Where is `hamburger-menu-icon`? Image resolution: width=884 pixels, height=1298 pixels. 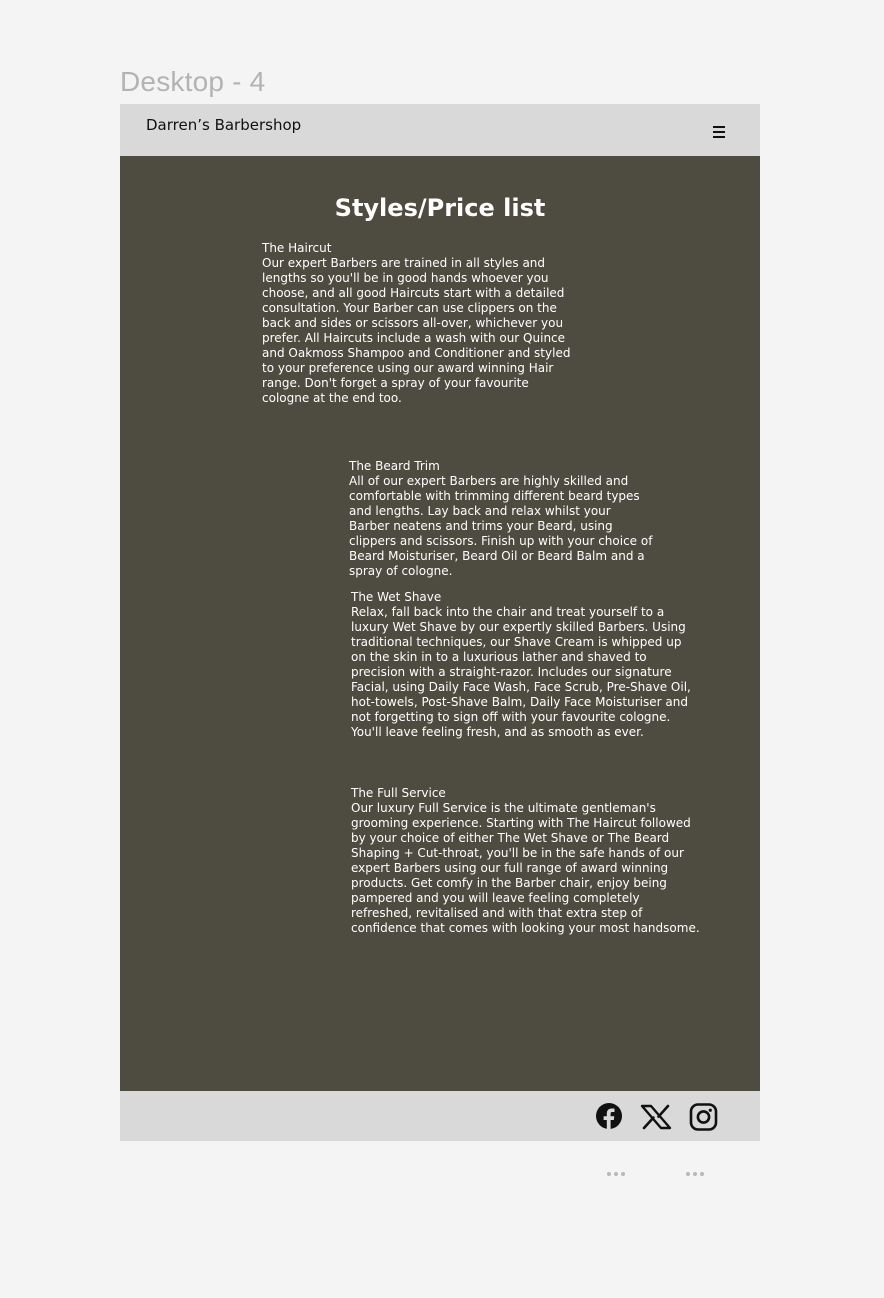
hamburger-menu-icon is located at coordinates (719, 132).